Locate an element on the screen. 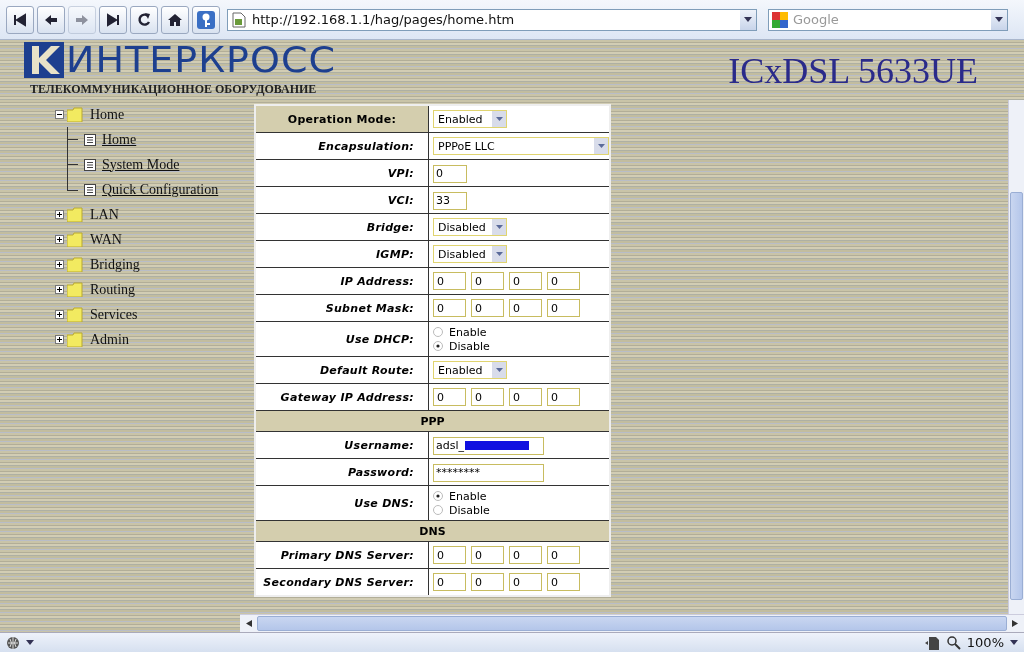 Image resolution: width=1024 pixels, height=652 pixels. tree-item: Services is located at coordinates (114, 314).